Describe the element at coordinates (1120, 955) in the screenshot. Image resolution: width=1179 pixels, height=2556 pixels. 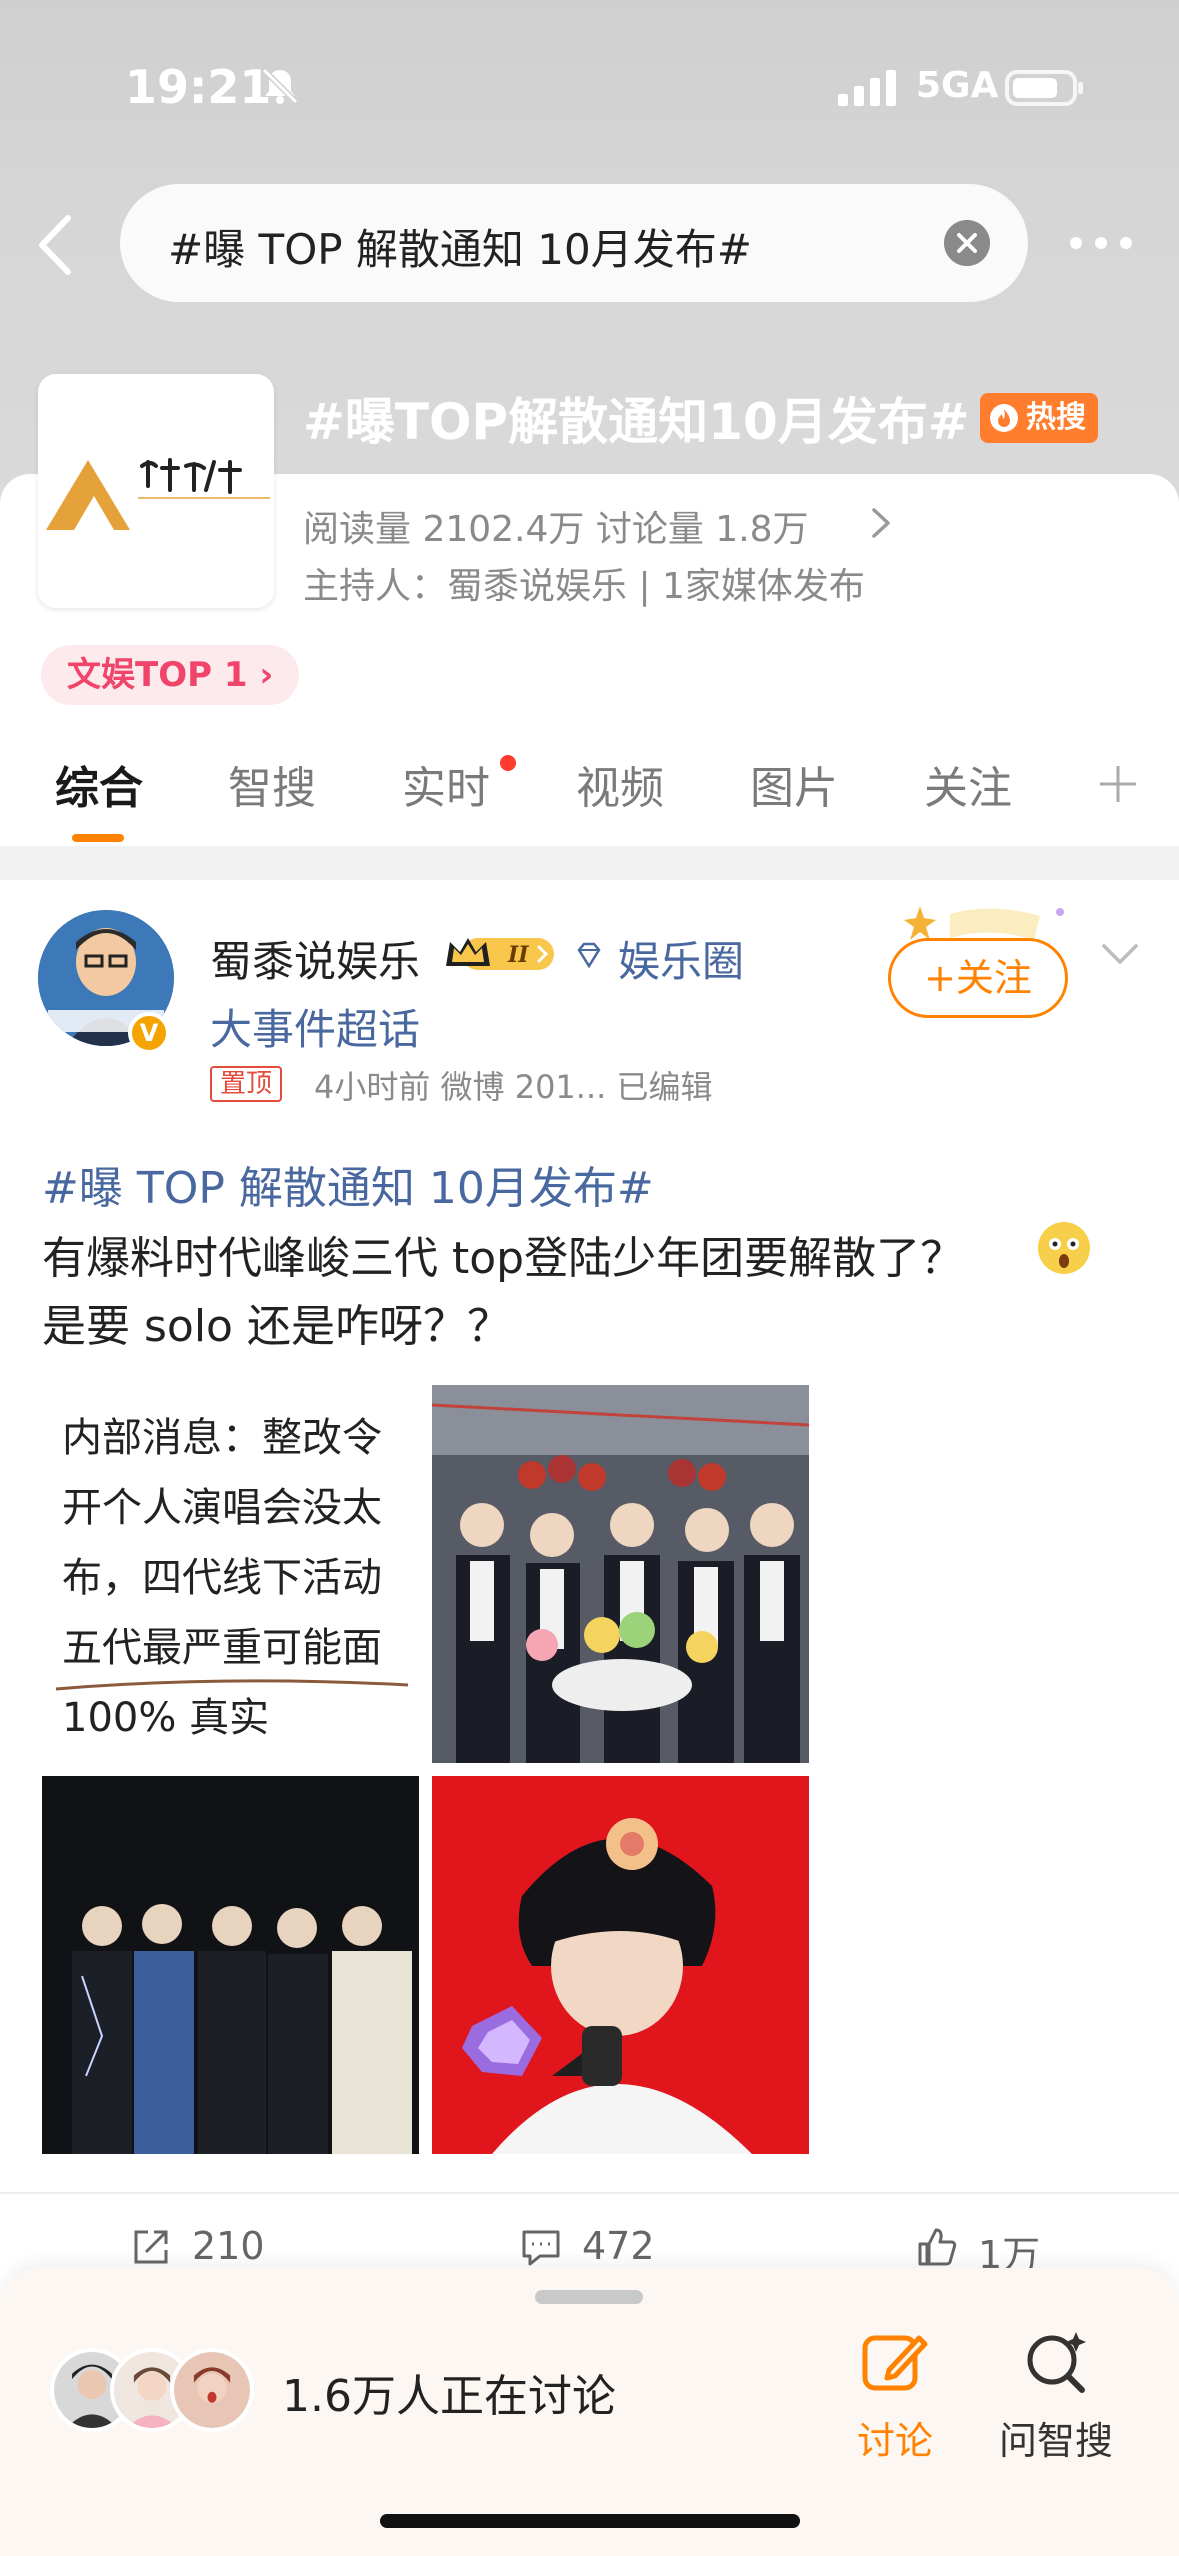
I see `chevron-down-icon` at that location.